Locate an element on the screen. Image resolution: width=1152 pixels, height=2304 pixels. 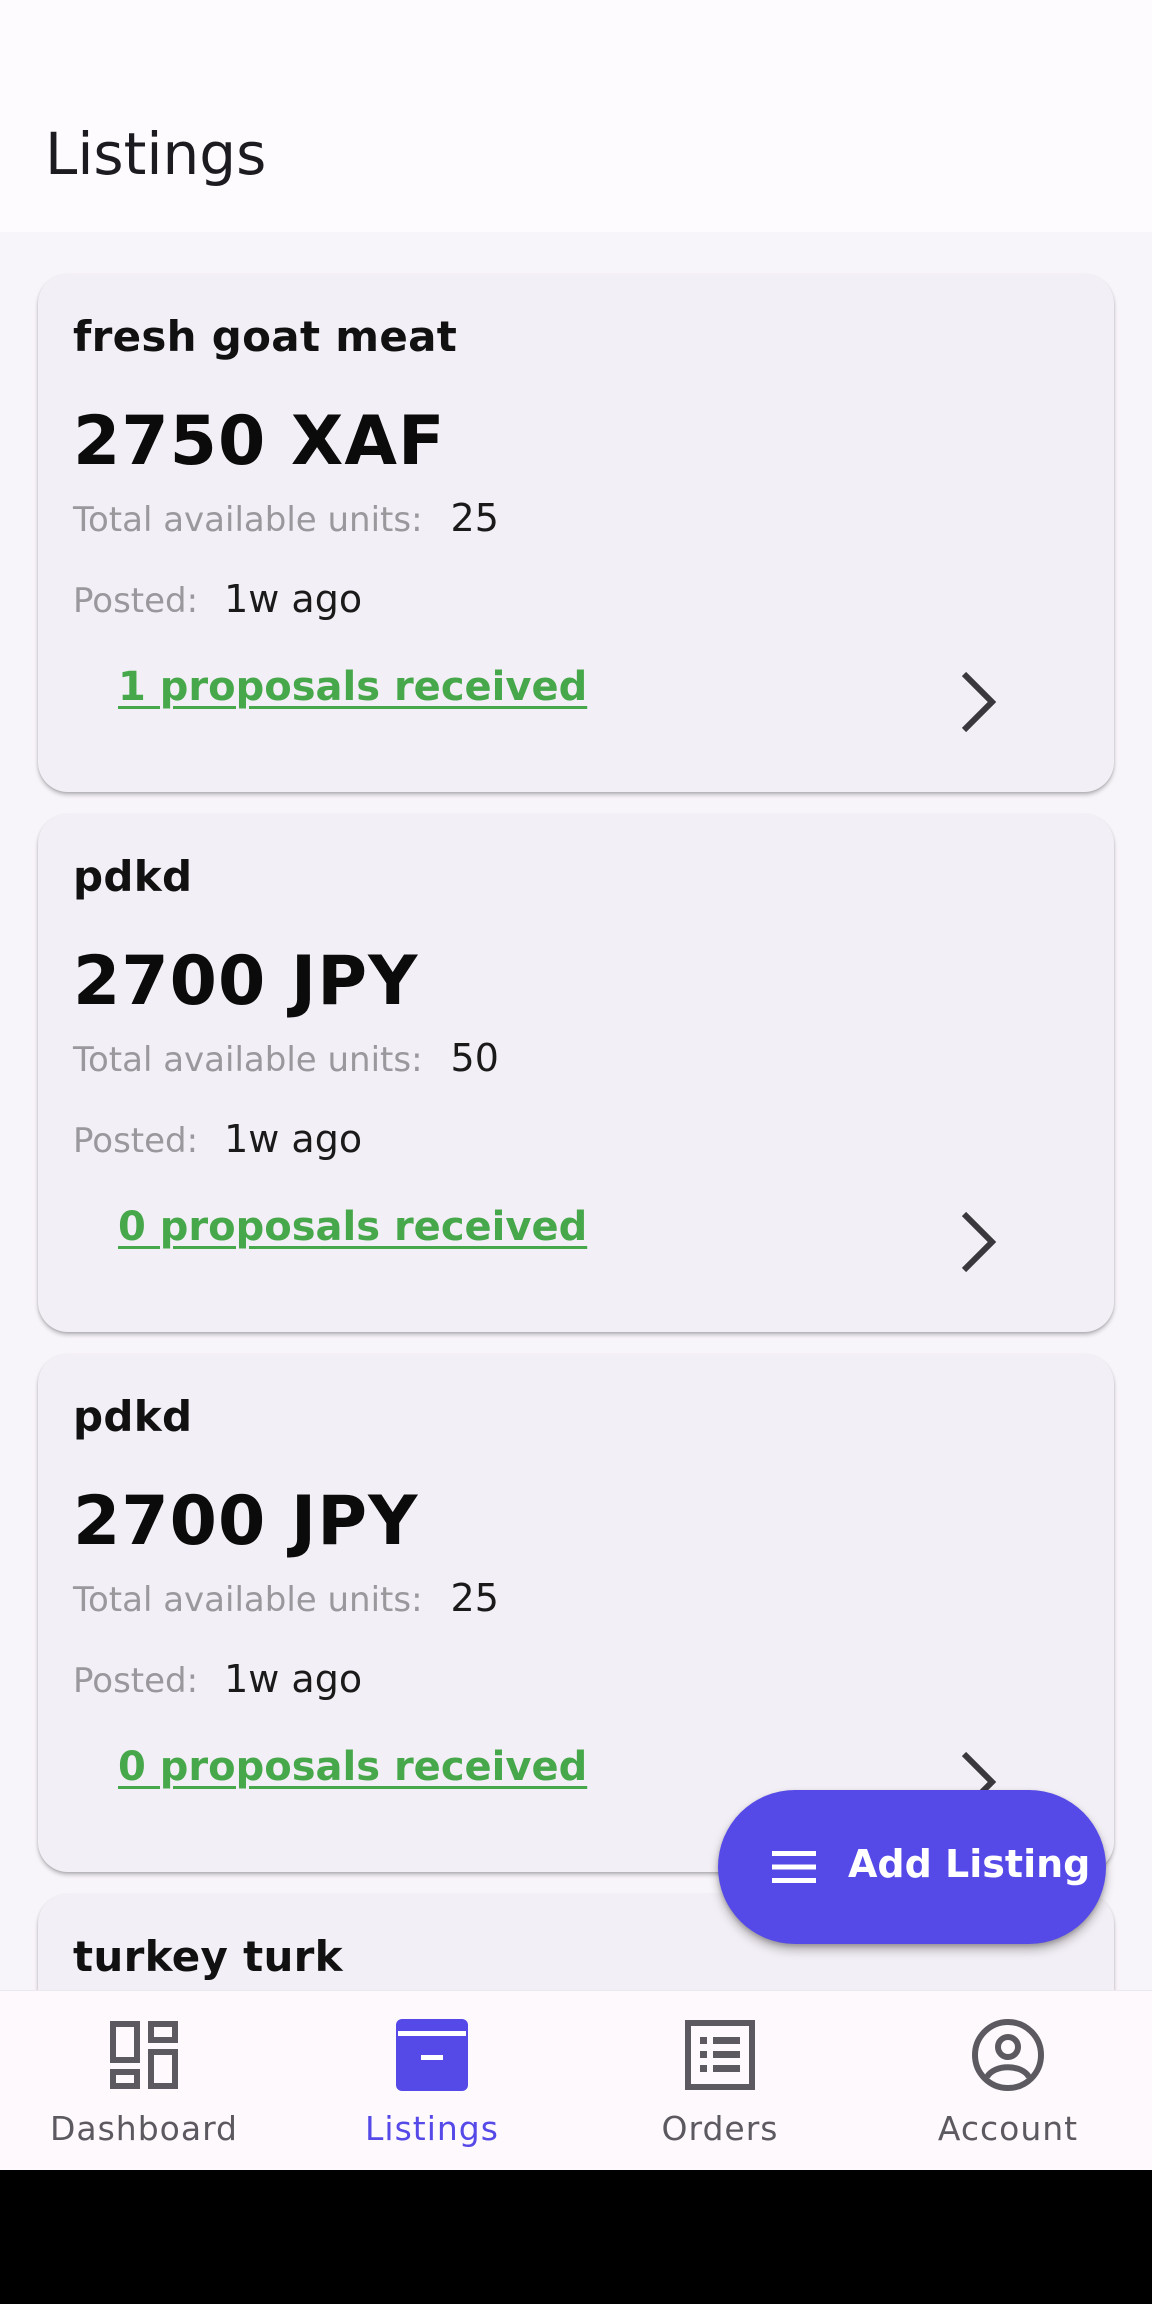
units-value: 50 is located at coordinates (474, 1058).